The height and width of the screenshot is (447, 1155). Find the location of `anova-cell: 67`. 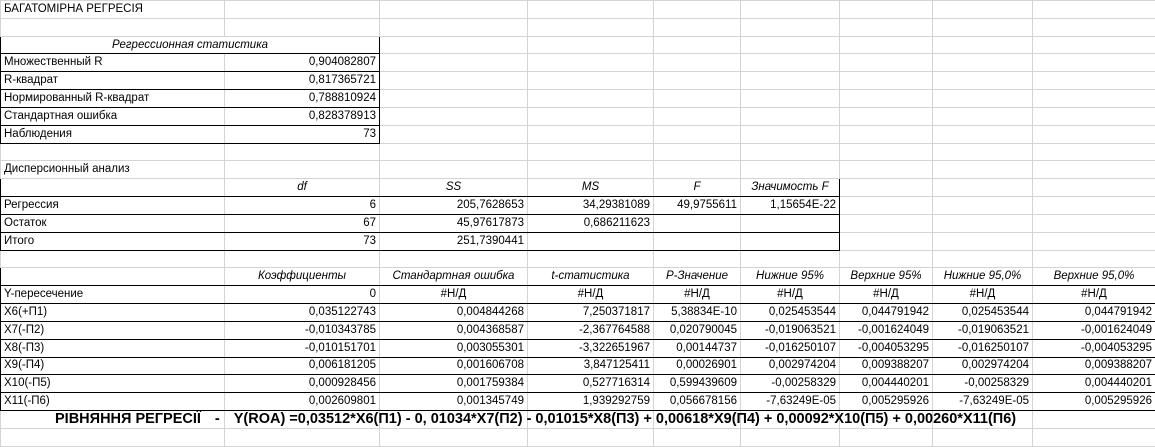

anova-cell: 67 is located at coordinates (302, 223).